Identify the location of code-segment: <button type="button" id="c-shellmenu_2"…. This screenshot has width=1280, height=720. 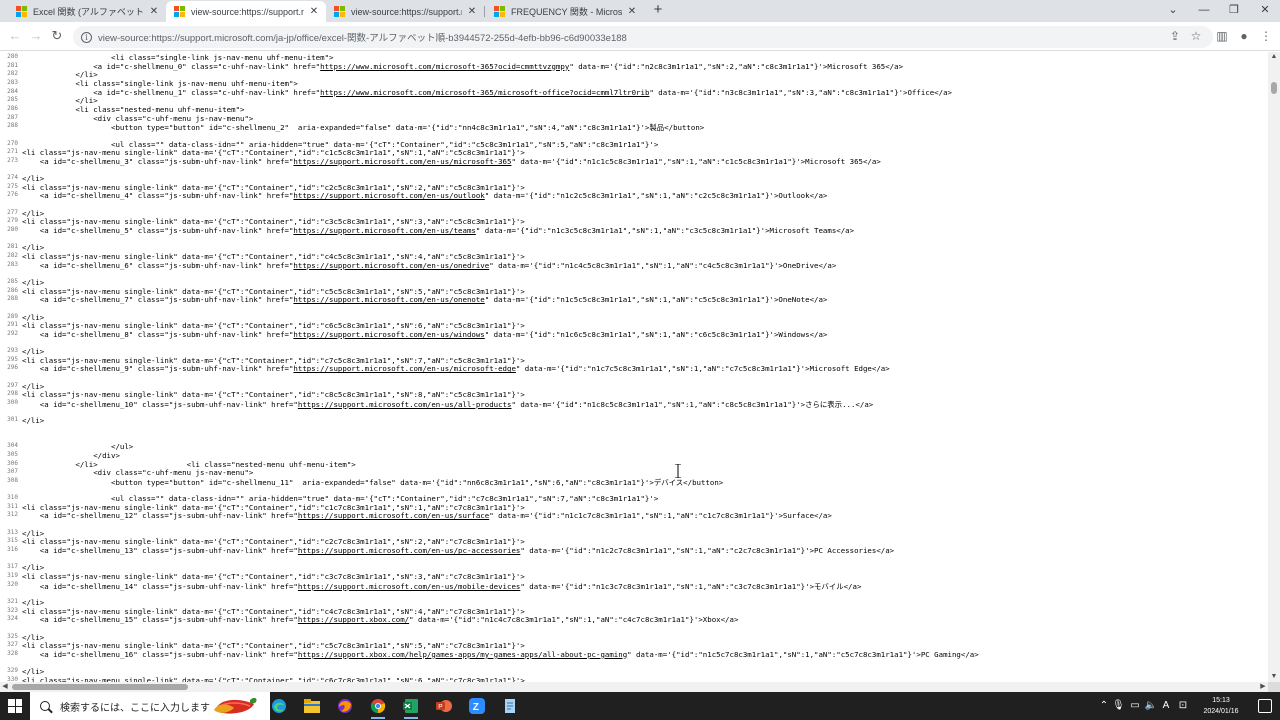
(363, 128).